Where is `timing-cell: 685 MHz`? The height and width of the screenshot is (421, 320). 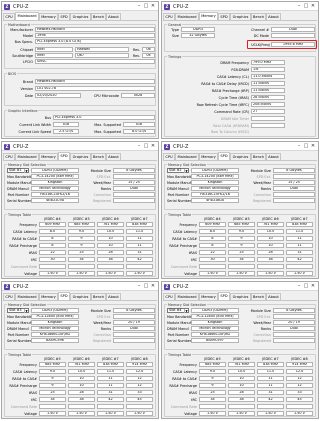
timing-cell: 685 MHz is located at coordinates (81, 224).